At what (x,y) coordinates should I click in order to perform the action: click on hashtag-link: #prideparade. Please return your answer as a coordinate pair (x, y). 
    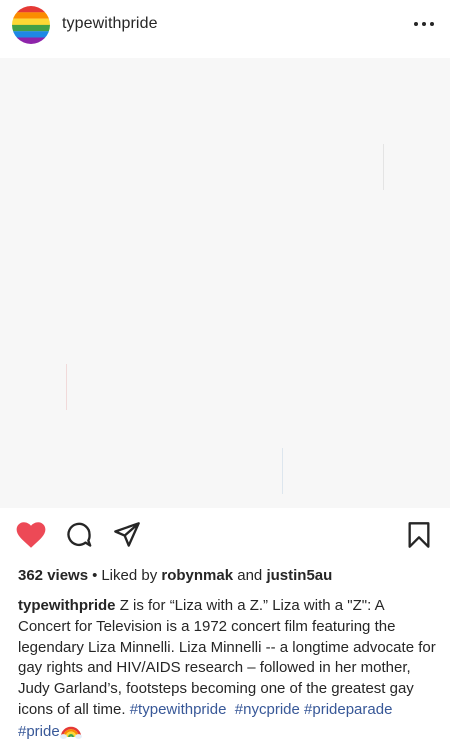
    Looking at the image, I should click on (348, 709).